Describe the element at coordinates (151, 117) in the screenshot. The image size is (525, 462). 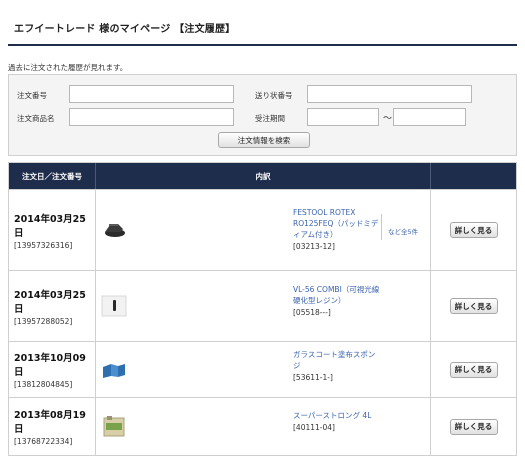
I see `product-name-input` at that location.